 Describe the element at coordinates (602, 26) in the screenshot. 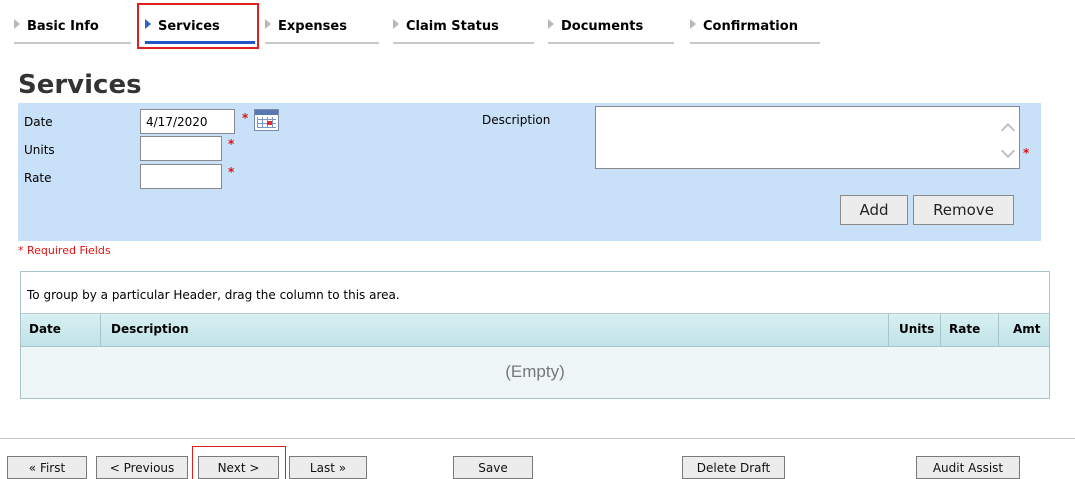

I see `tab-label: Documents` at that location.